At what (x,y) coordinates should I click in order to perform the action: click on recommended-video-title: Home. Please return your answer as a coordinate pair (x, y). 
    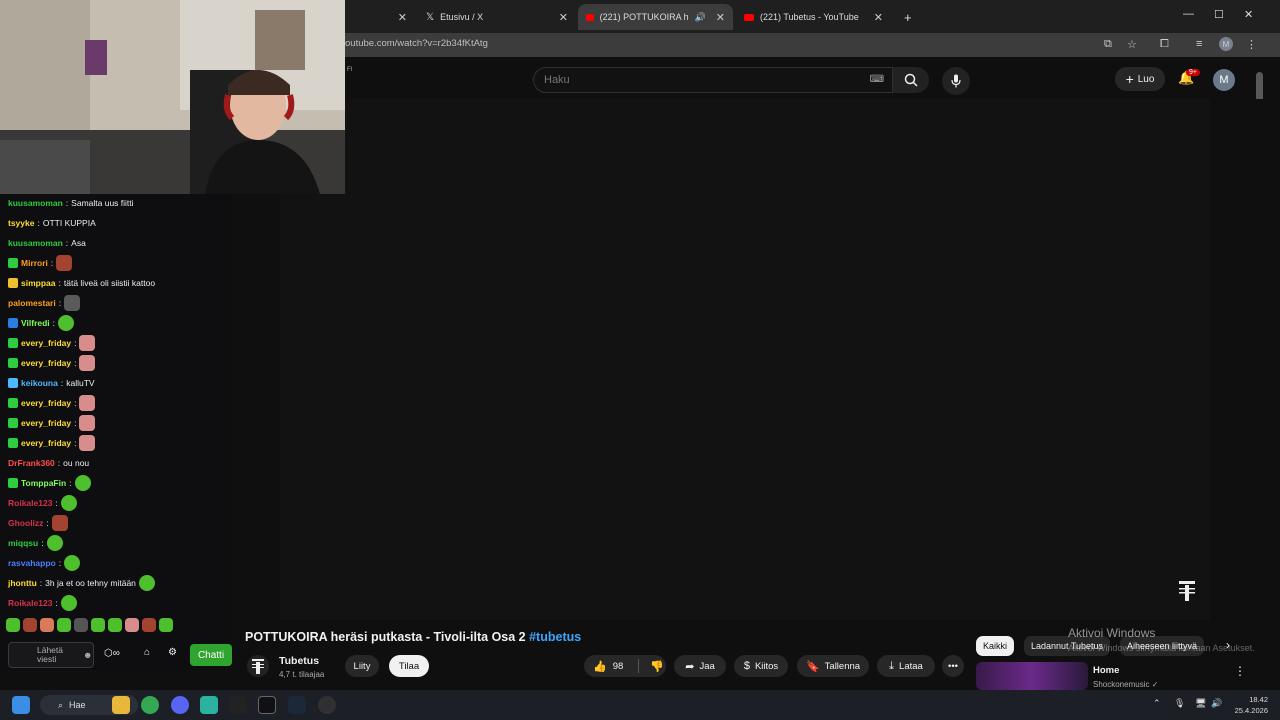
    Looking at the image, I should click on (1106, 670).